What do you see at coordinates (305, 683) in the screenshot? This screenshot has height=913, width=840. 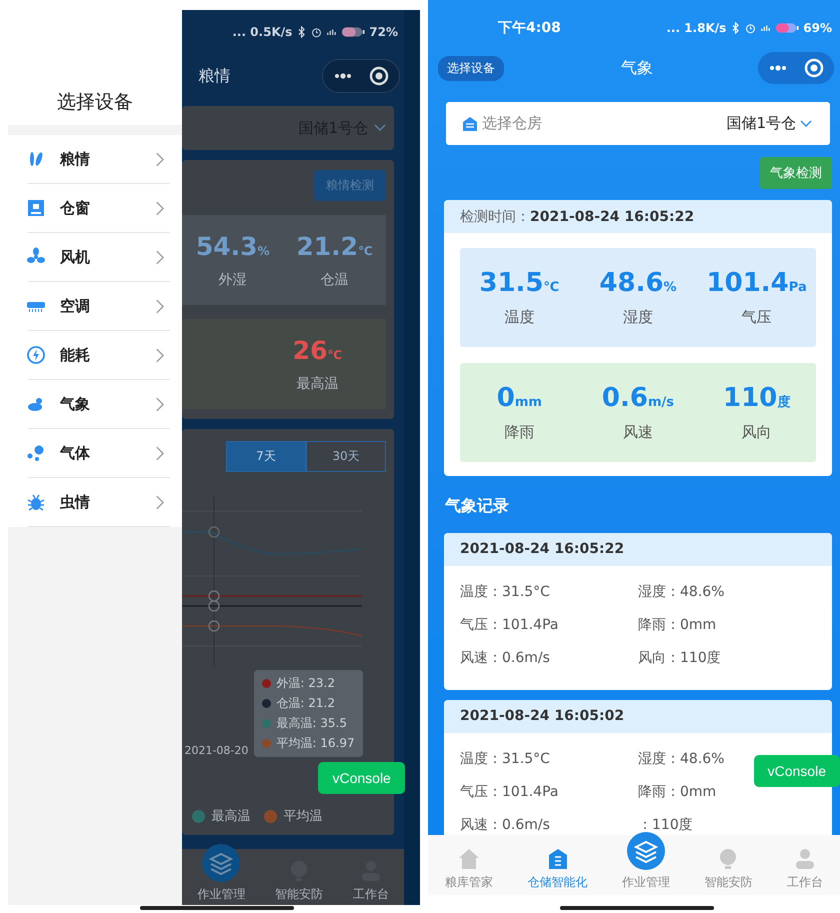 I see `tooltip-value: 外温: 23.2` at bounding box center [305, 683].